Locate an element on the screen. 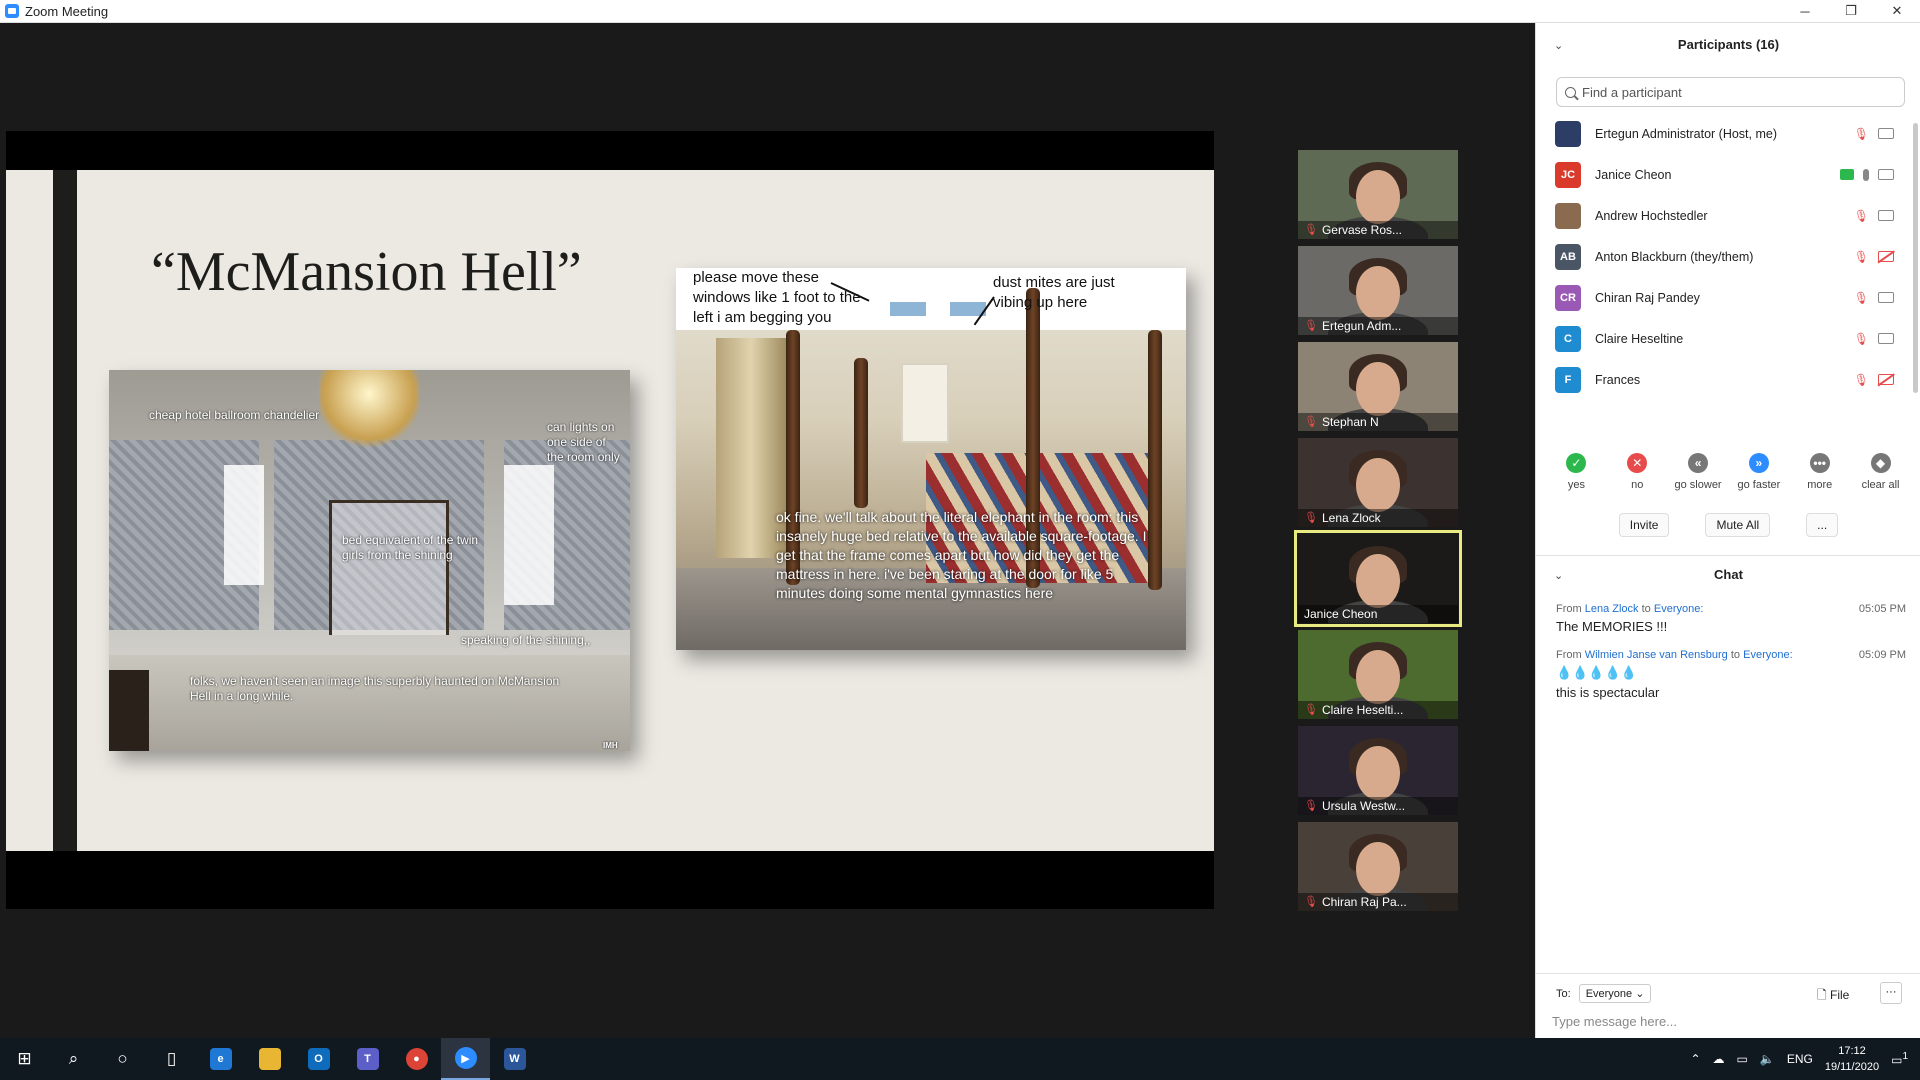 This screenshot has width=1920, height=1080. edge-icon: e is located at coordinates (220, 1059).